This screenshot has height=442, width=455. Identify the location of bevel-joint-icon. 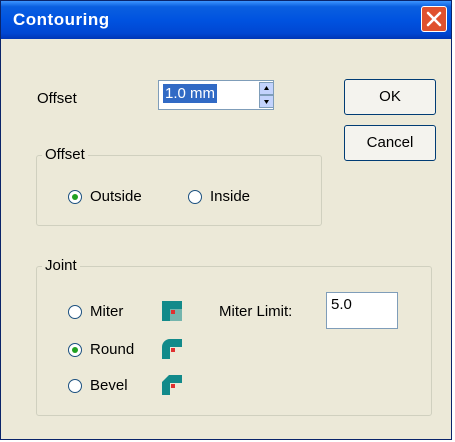
(172, 385).